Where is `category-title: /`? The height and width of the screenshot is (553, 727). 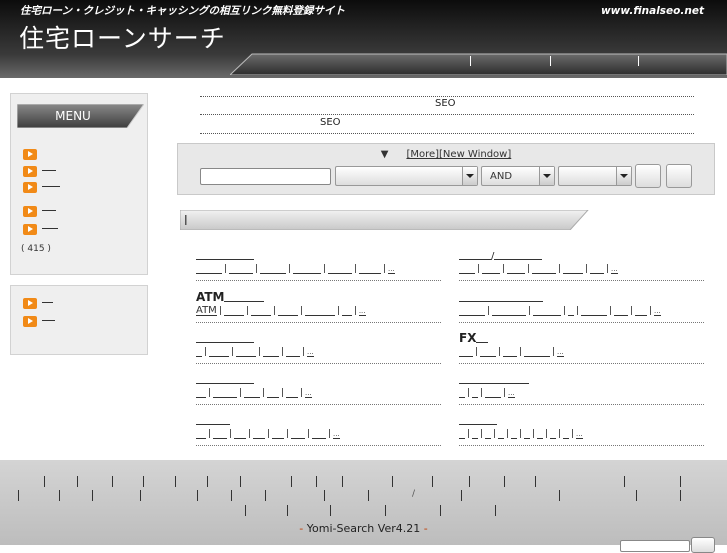
category-title: / is located at coordinates (501, 255).